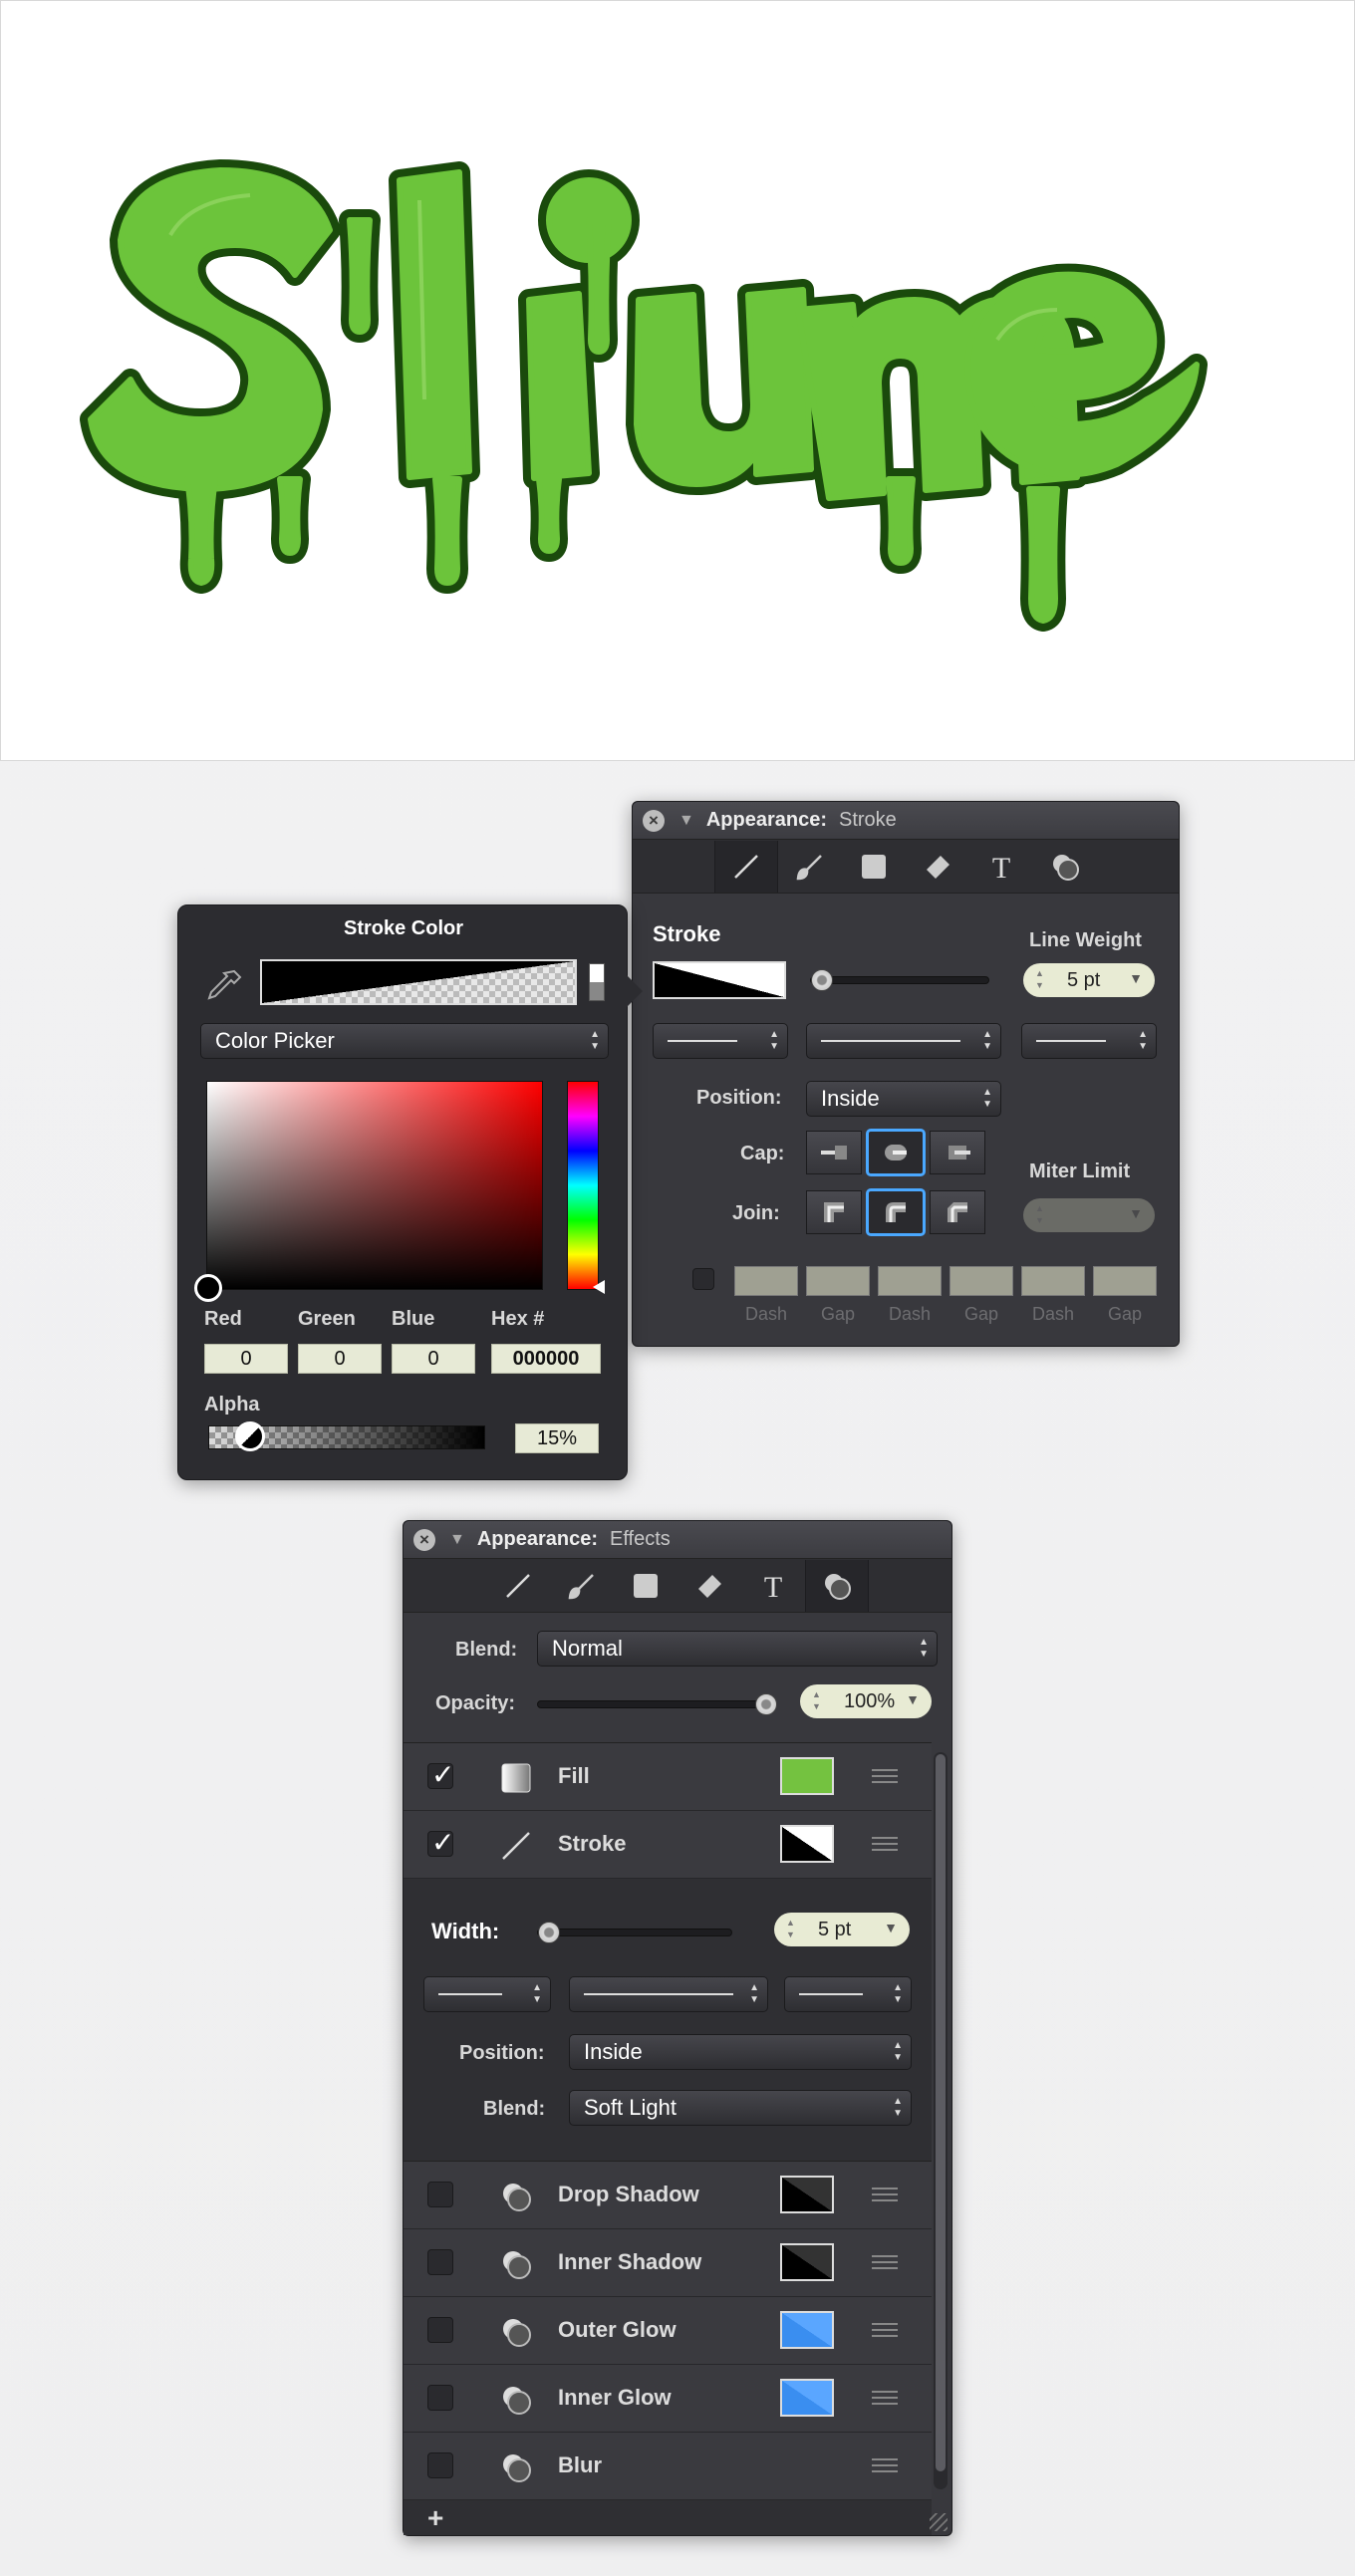  Describe the element at coordinates (634, 1932) in the screenshot. I see `width-slider` at that location.